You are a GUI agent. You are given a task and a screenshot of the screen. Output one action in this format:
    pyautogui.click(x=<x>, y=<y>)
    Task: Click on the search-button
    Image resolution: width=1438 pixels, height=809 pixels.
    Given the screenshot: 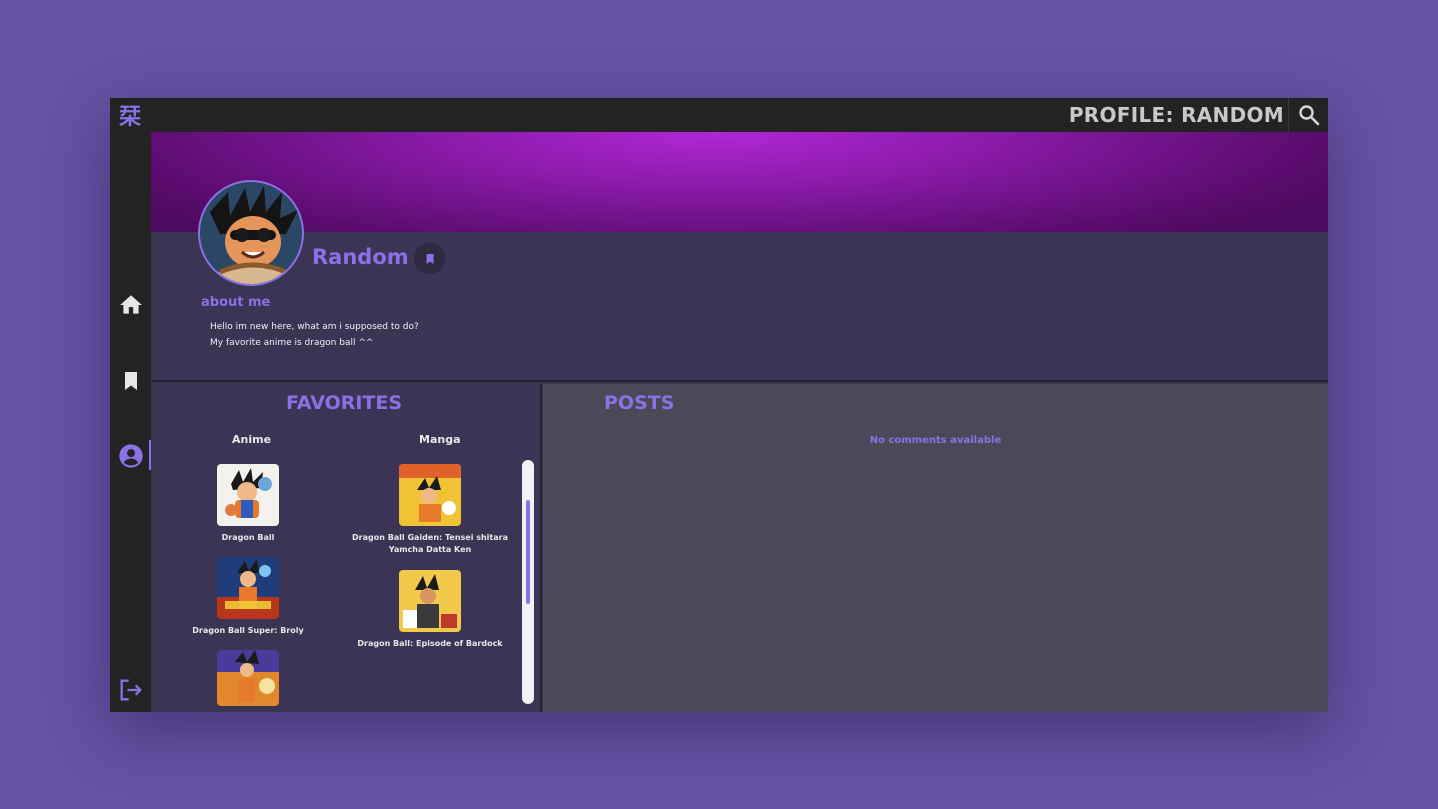 What is the action you would take?
    pyautogui.click(x=1308, y=115)
    